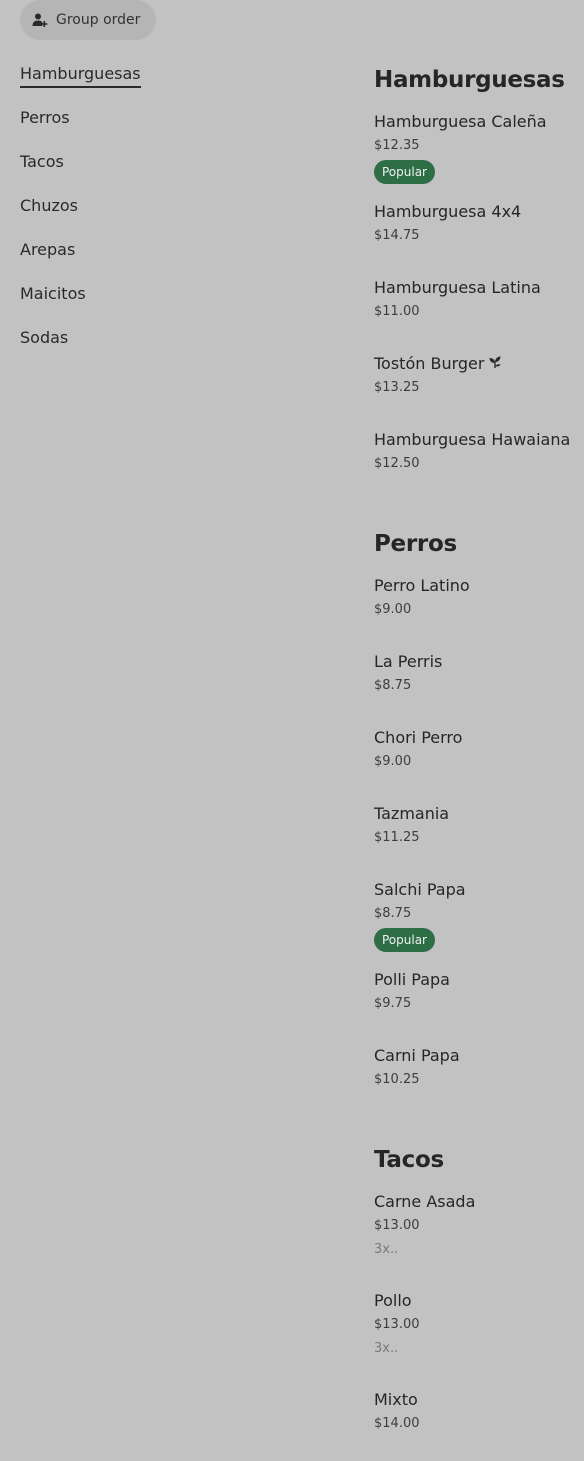 This screenshot has height=1461, width=584. What do you see at coordinates (429, 363) in the screenshot?
I see `item-name-text: Tostón Burger` at bounding box center [429, 363].